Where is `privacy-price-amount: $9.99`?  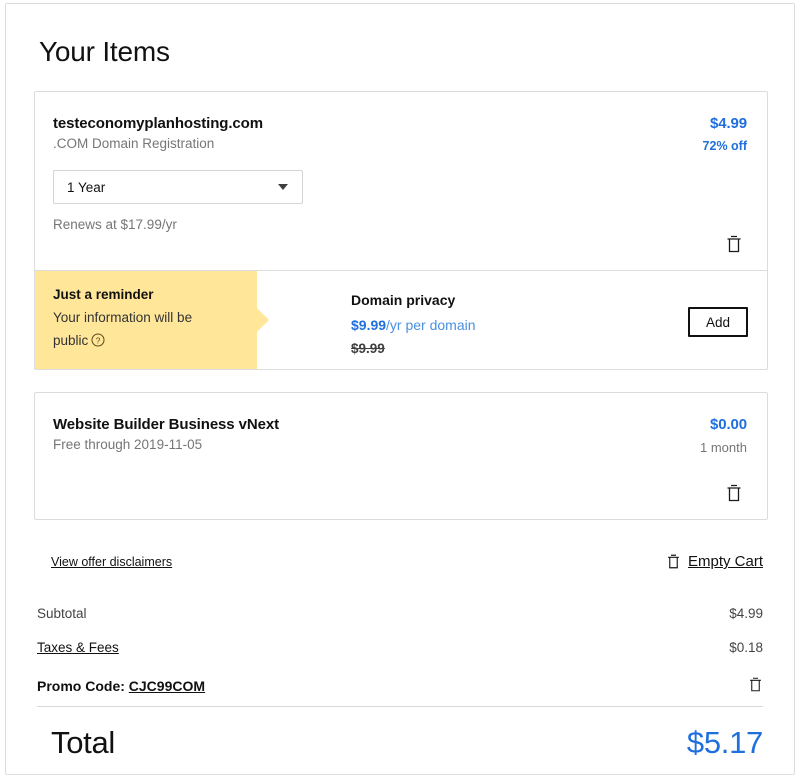
privacy-price-amount: $9.99 is located at coordinates (369, 325).